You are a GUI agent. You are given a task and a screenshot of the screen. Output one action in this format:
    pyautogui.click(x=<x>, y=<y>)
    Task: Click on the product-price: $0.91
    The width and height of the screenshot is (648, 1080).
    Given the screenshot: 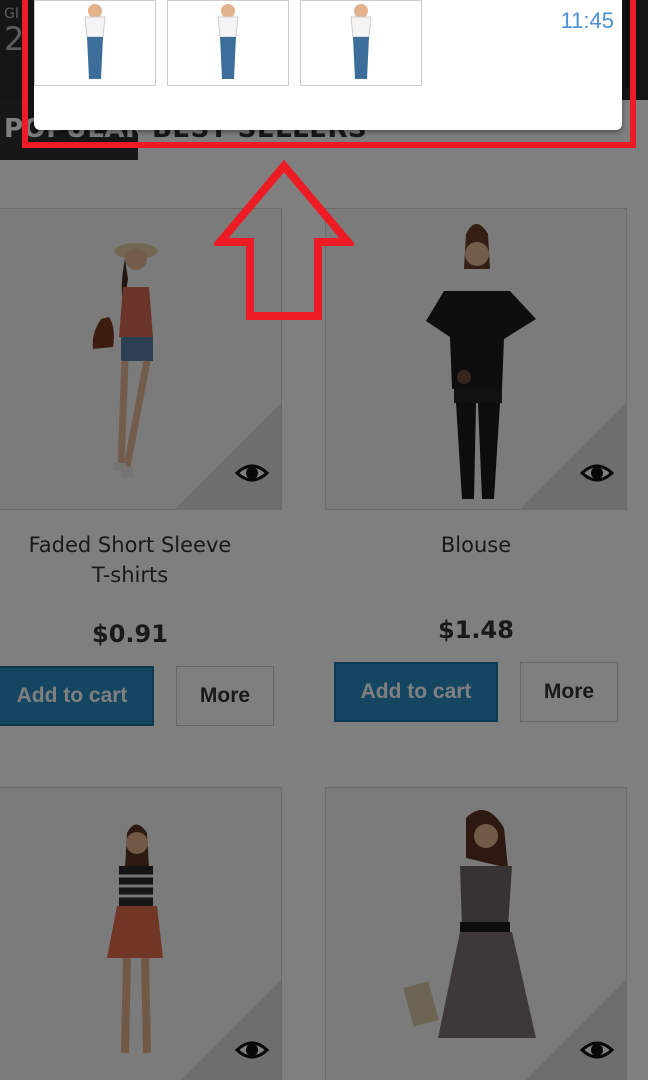 What is the action you would take?
    pyautogui.click(x=130, y=634)
    